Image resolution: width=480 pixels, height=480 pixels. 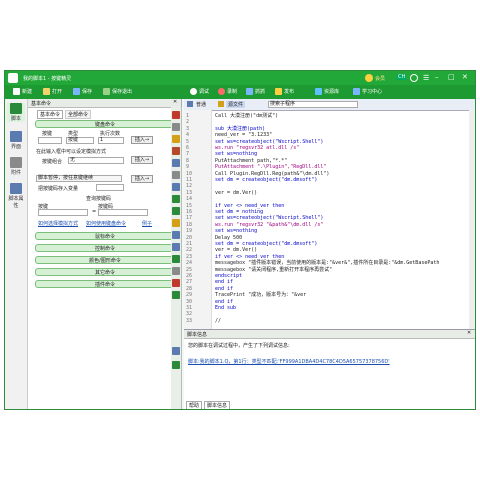 I want to click on code-line: TracePrint "成功，版本号为："&ver, so click(x=260, y=295).